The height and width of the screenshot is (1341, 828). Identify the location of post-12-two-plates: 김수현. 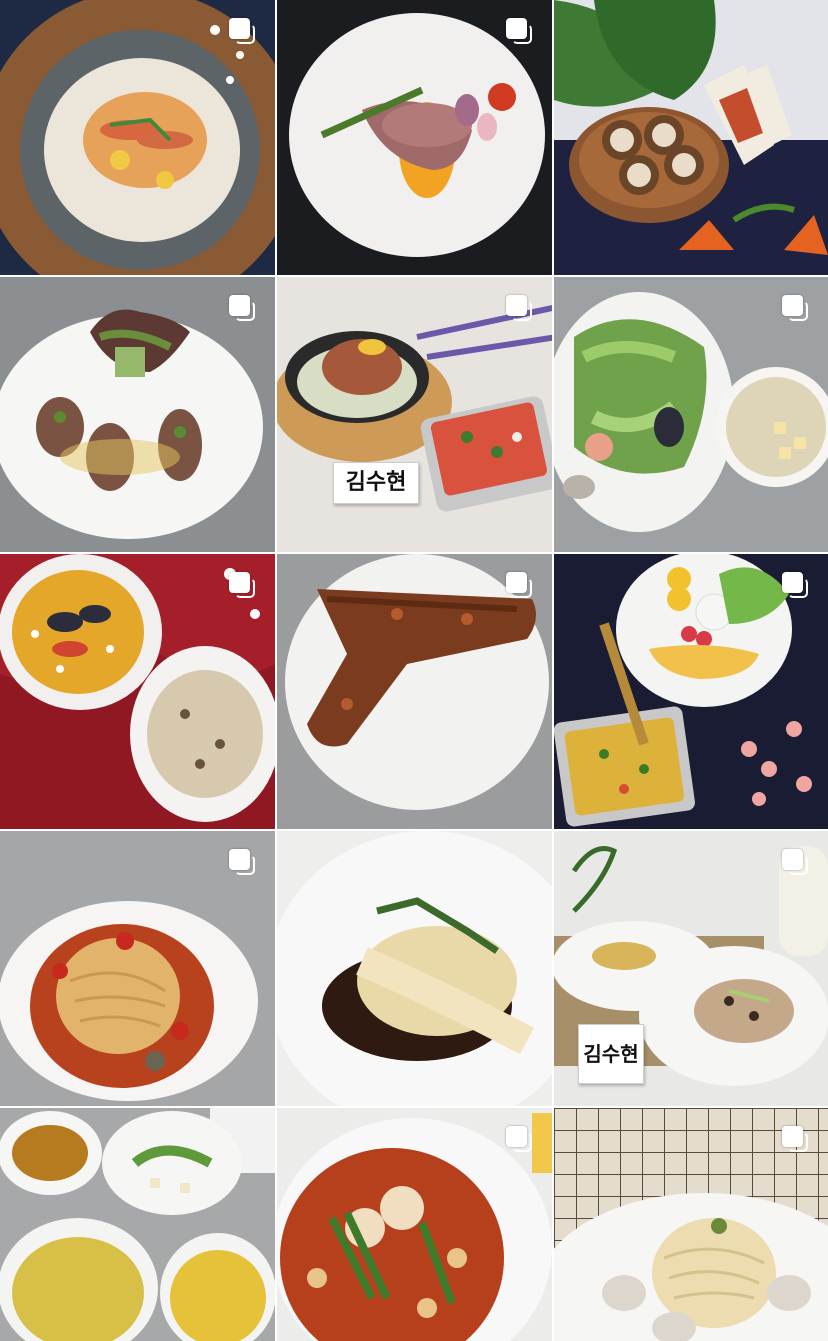
(691, 968).